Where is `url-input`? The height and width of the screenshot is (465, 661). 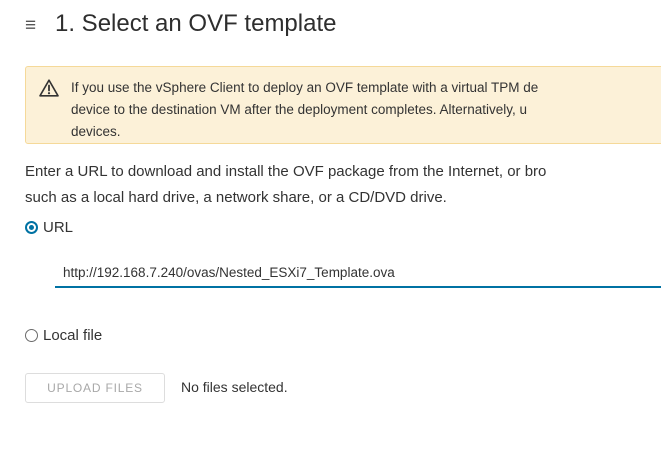 url-input is located at coordinates (358, 273).